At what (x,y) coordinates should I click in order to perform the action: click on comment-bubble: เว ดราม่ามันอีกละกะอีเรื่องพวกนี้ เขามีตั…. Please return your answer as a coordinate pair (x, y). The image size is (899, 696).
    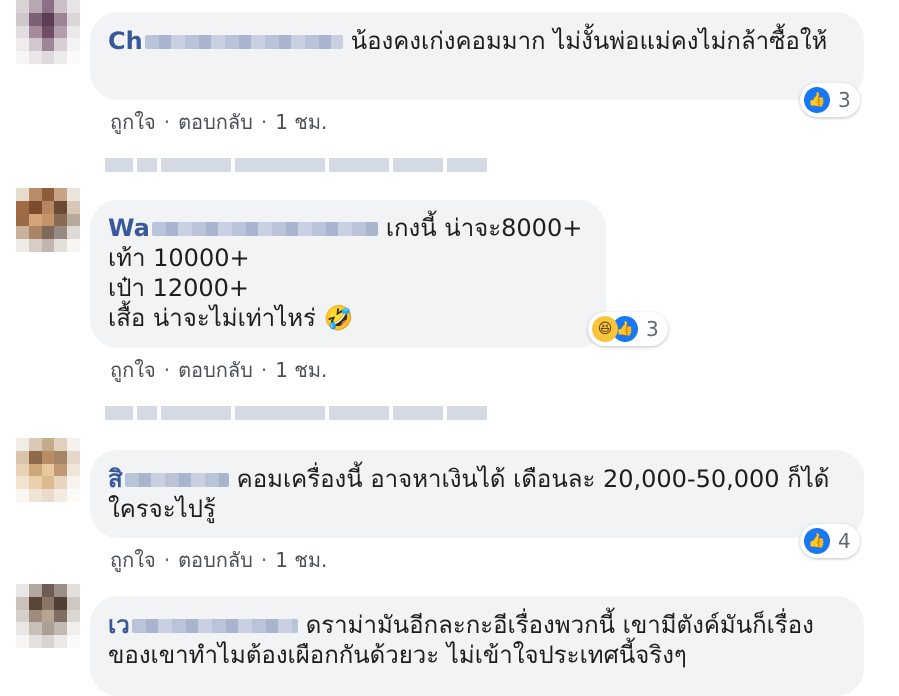
    Looking at the image, I should click on (477, 646).